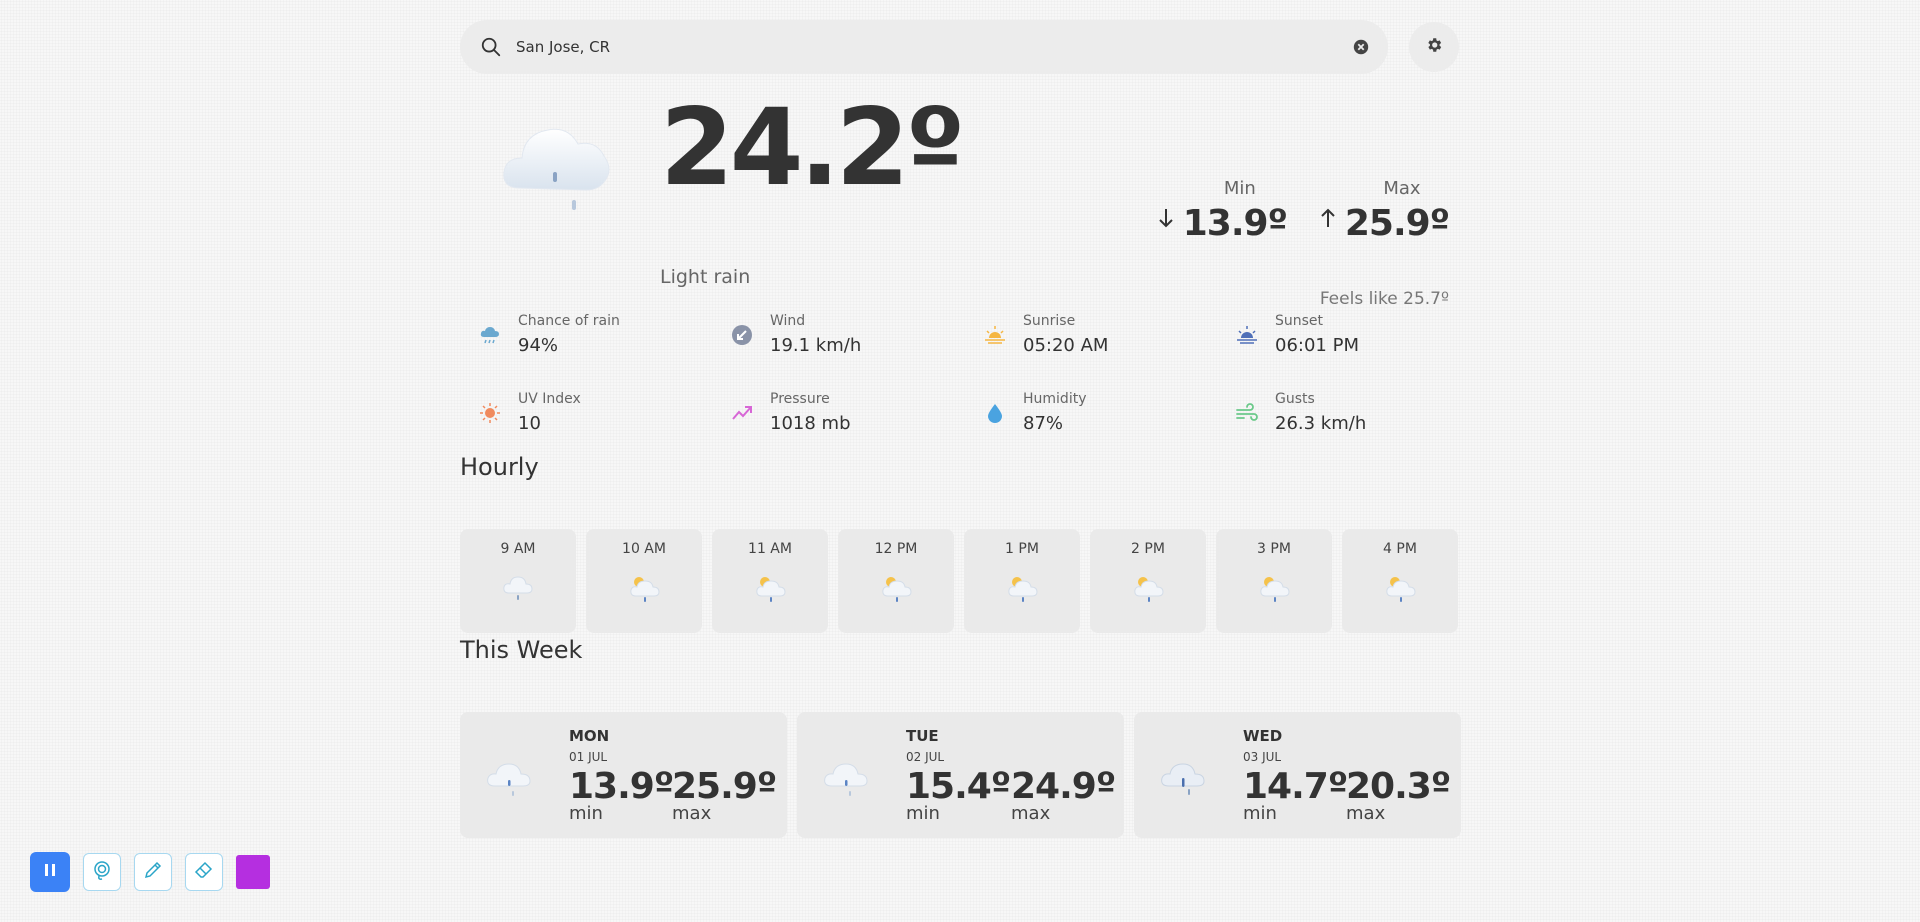  I want to click on max-label: Max, so click(1402, 188).